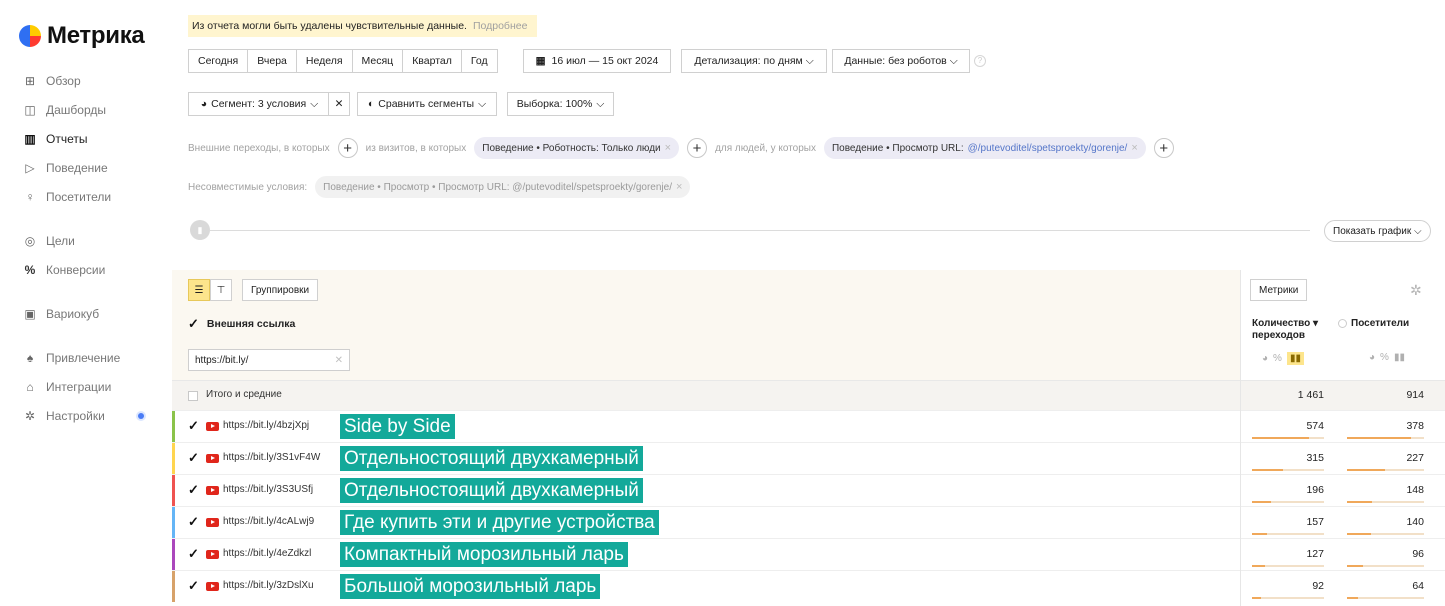 The image size is (1445, 606). Describe the element at coordinates (980, 61) in the screenshot. I see `help-icon: ?` at that location.